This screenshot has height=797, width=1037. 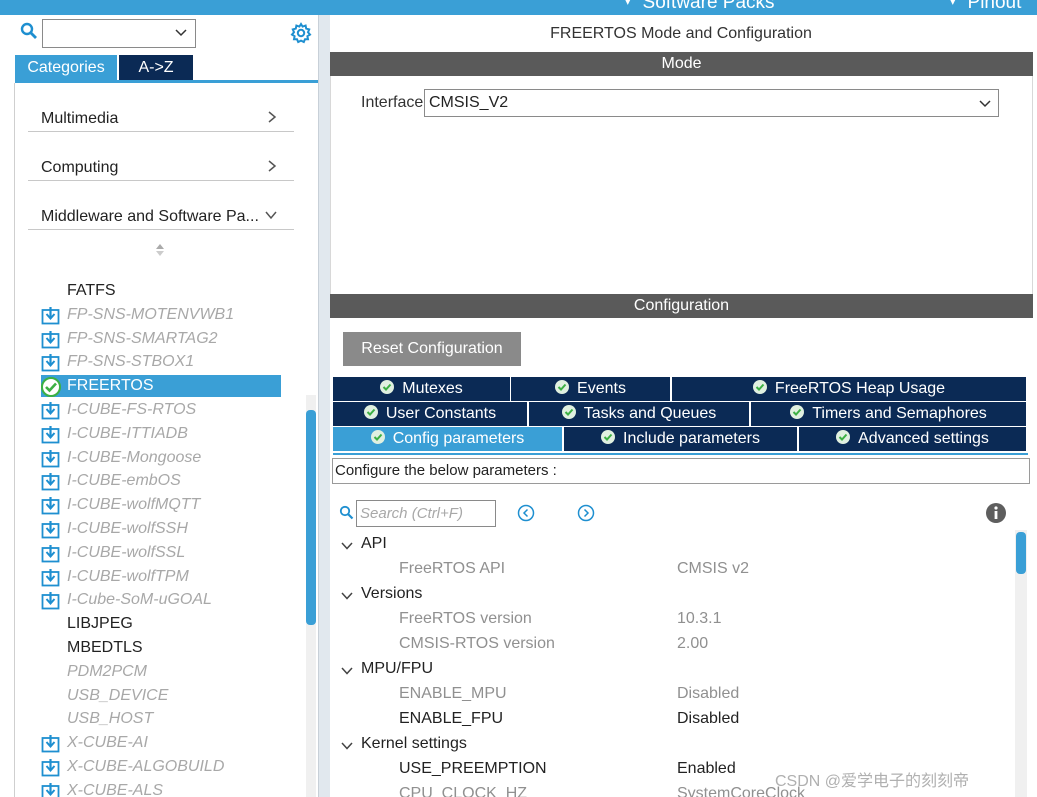 What do you see at coordinates (432, 349) in the screenshot?
I see `reset-configuration-button: Reset Configuration` at bounding box center [432, 349].